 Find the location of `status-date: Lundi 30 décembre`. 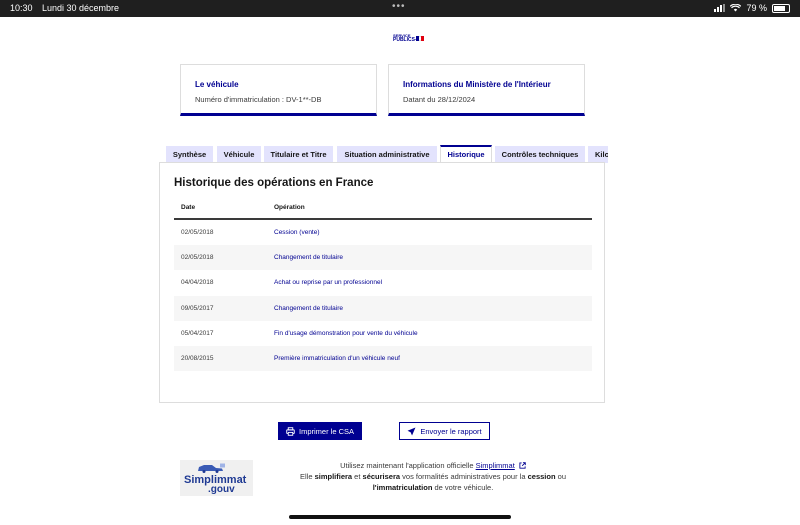

status-date: Lundi 30 décembre is located at coordinates (81, 8).